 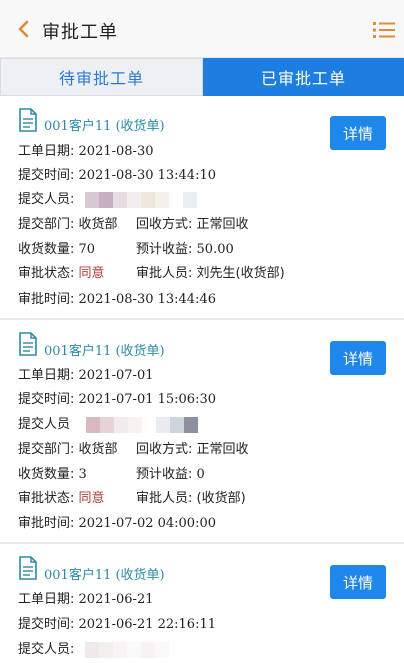 I want to click on order-date-row: 工单日期: 2021-06-21, so click(x=85, y=597).